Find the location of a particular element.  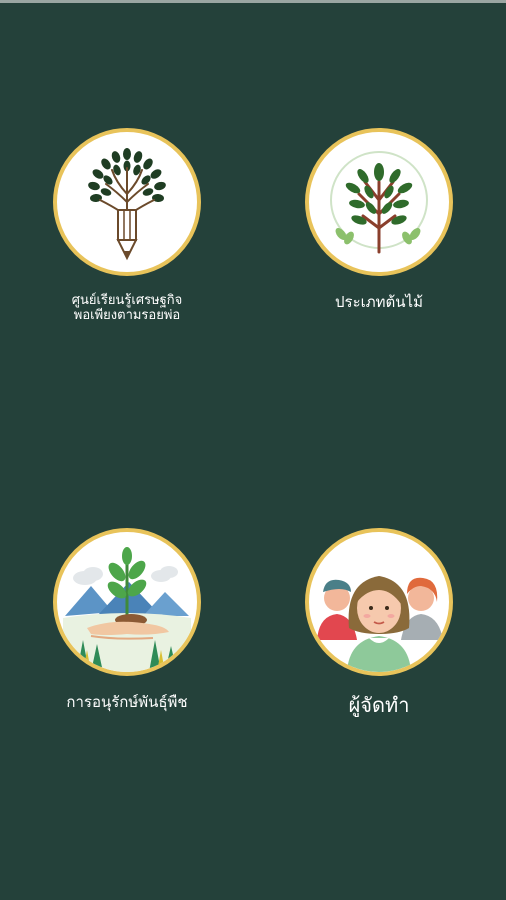

tree-icon is located at coordinates (379, 202).